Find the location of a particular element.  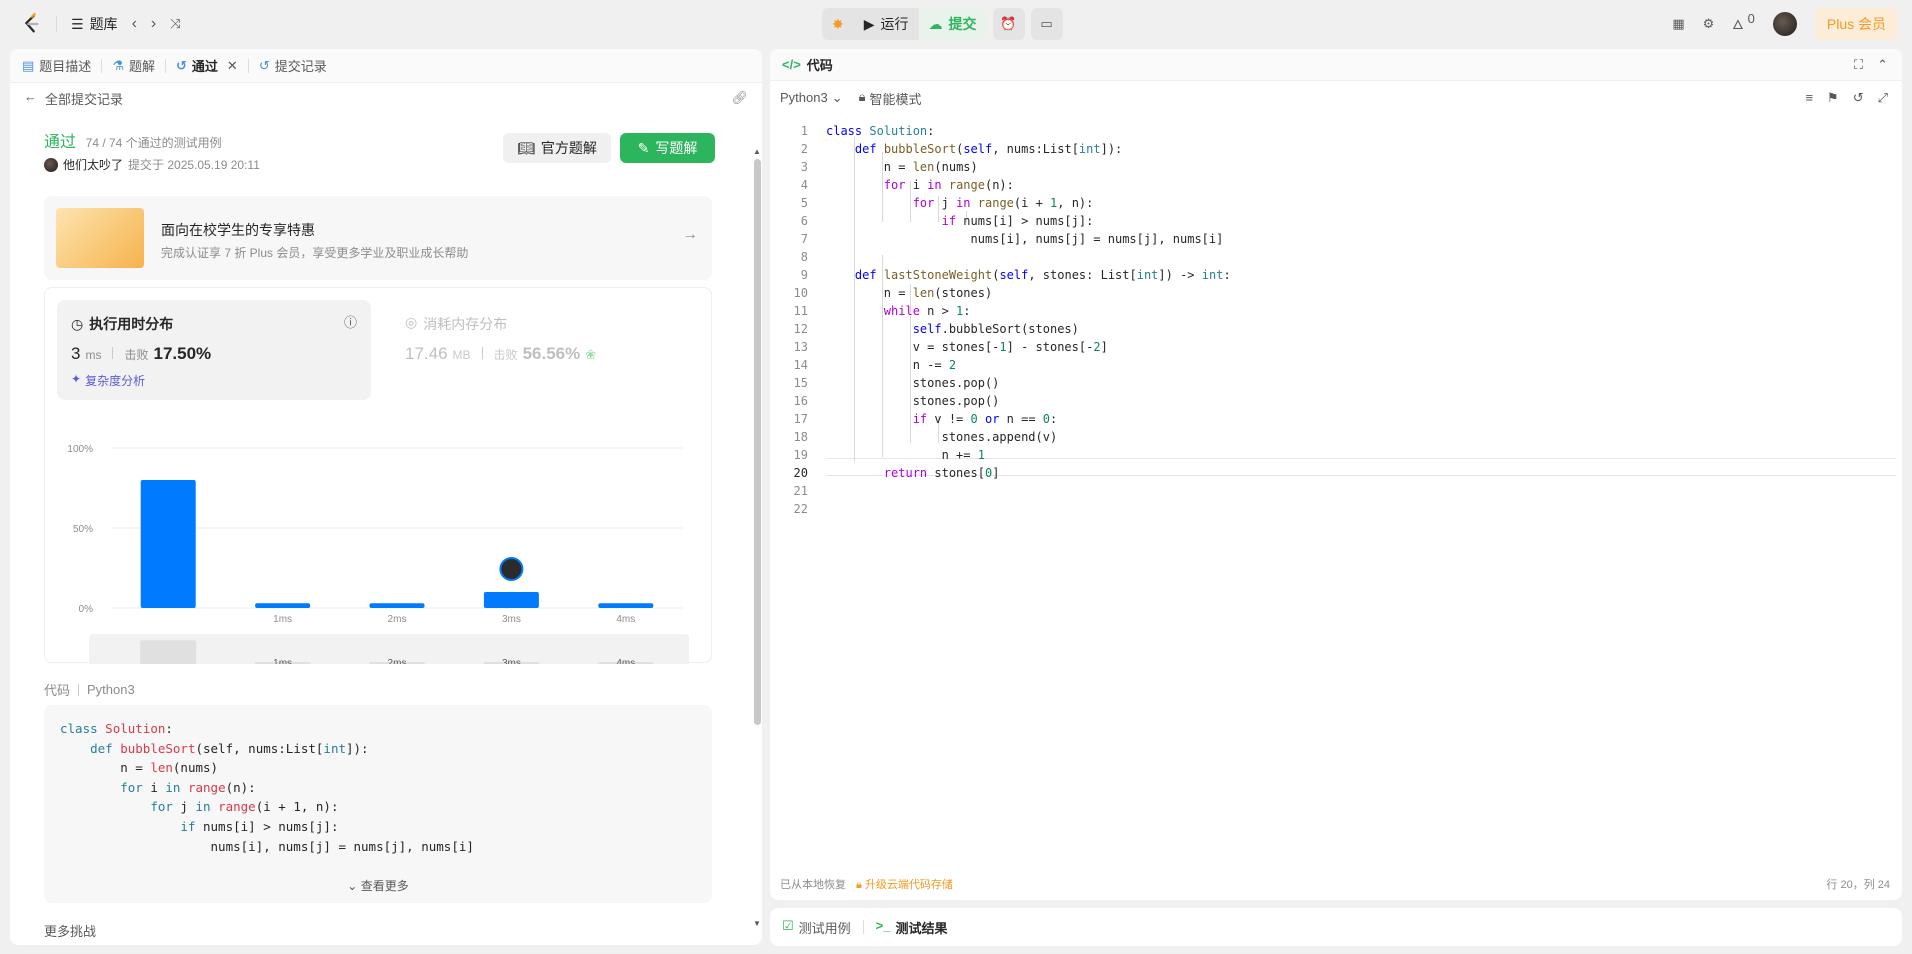

shuffle-icon: ⤨ is located at coordinates (175, 24).